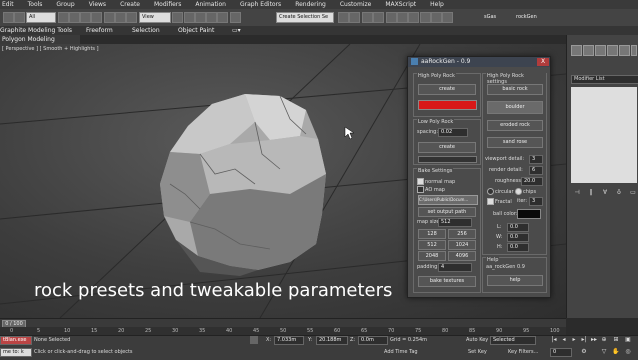  What do you see at coordinates (477, 352) in the screenshot?
I see `set-key-button: Set Key` at bounding box center [477, 352].